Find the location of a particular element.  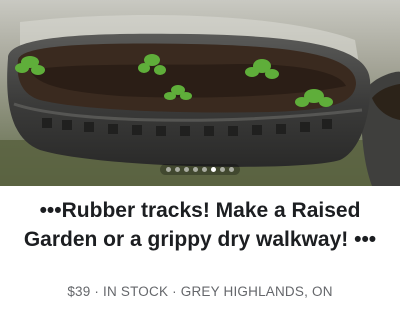

photo-pagination is located at coordinates (200, 169).